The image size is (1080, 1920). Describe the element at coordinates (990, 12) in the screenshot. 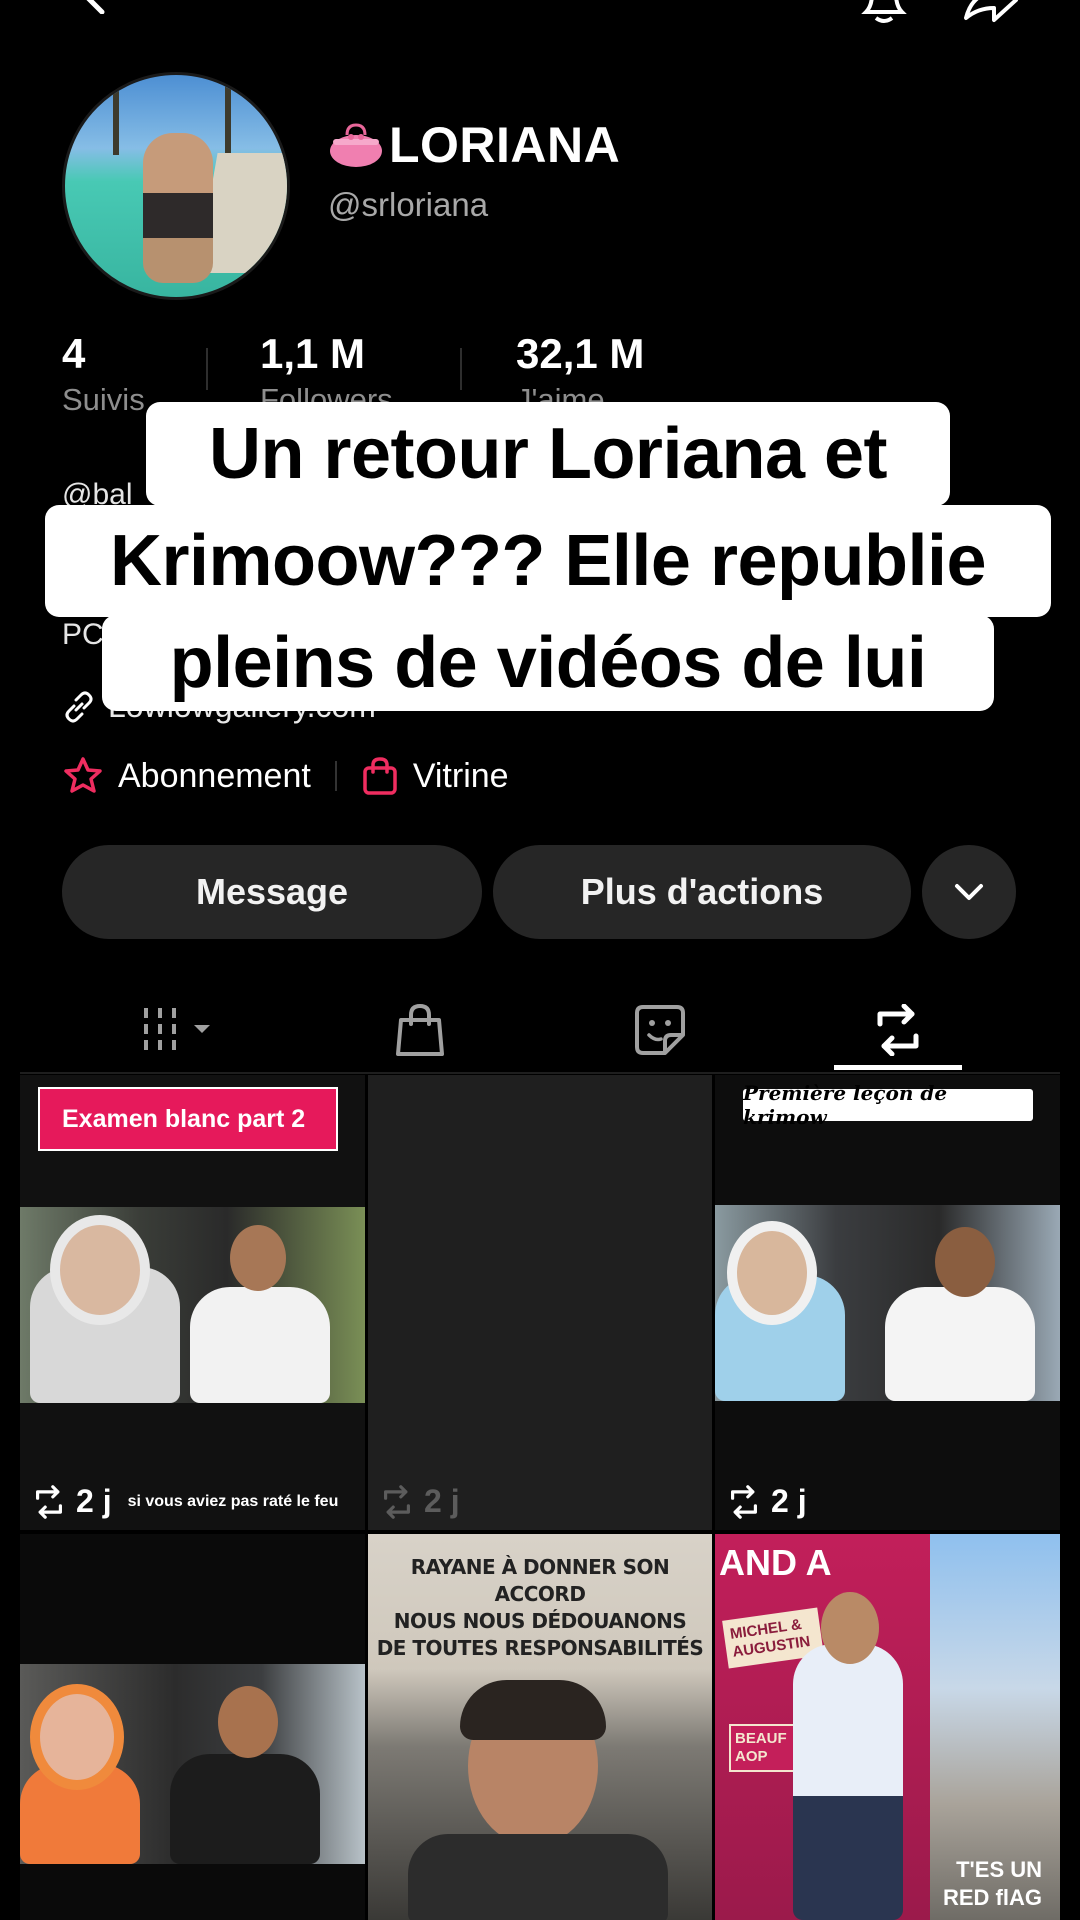

I see `share-icon` at that location.